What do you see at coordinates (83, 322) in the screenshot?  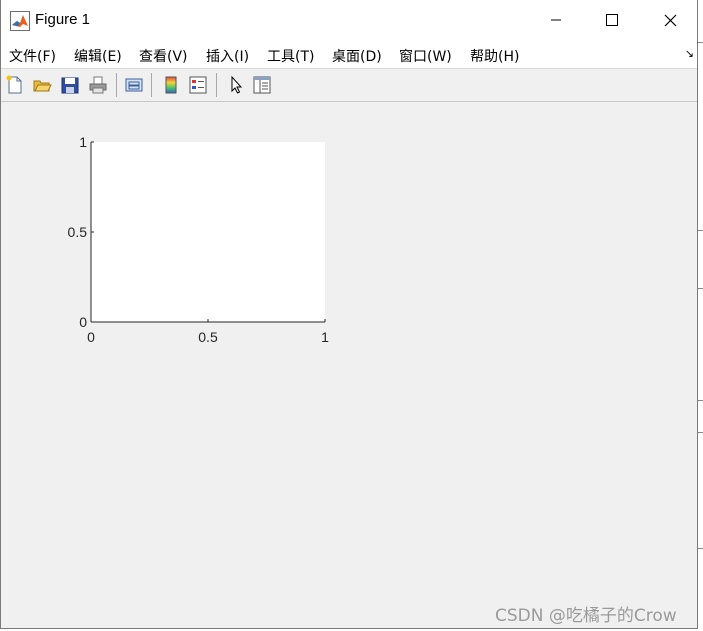 I see `y-tick-label: 0` at bounding box center [83, 322].